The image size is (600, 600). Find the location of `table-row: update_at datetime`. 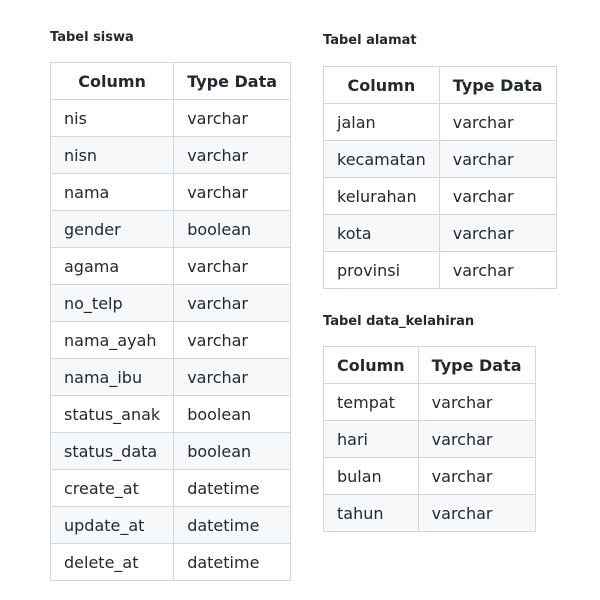

table-row: update_at datetime is located at coordinates (170, 525).